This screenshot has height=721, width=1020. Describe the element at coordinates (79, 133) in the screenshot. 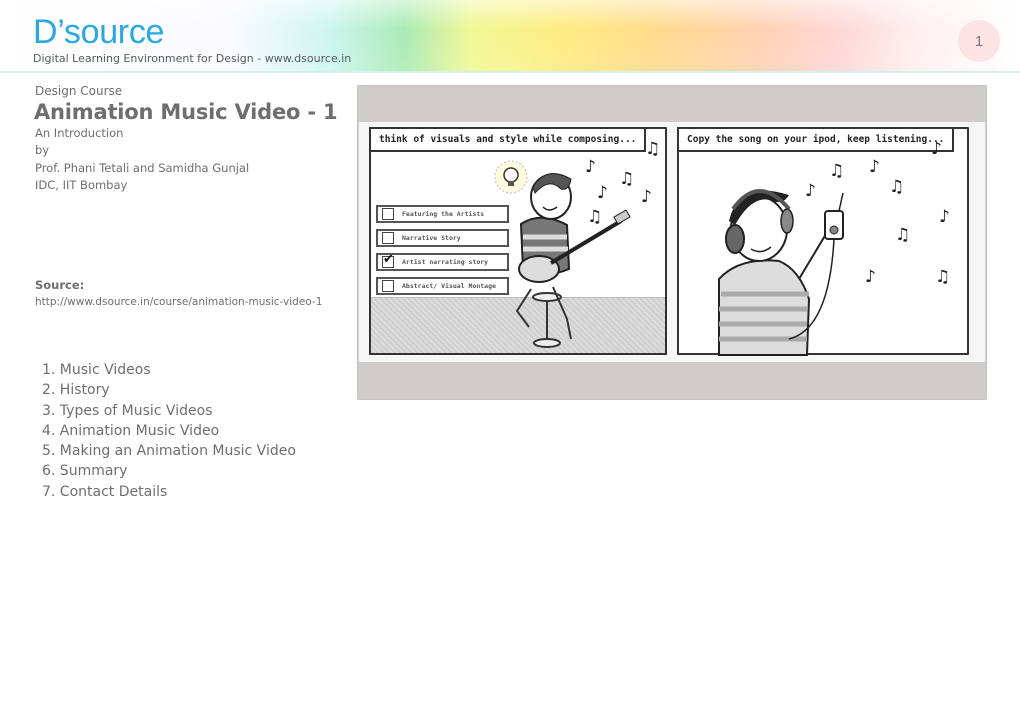

I see `course-subtitle: An Introduction` at that location.